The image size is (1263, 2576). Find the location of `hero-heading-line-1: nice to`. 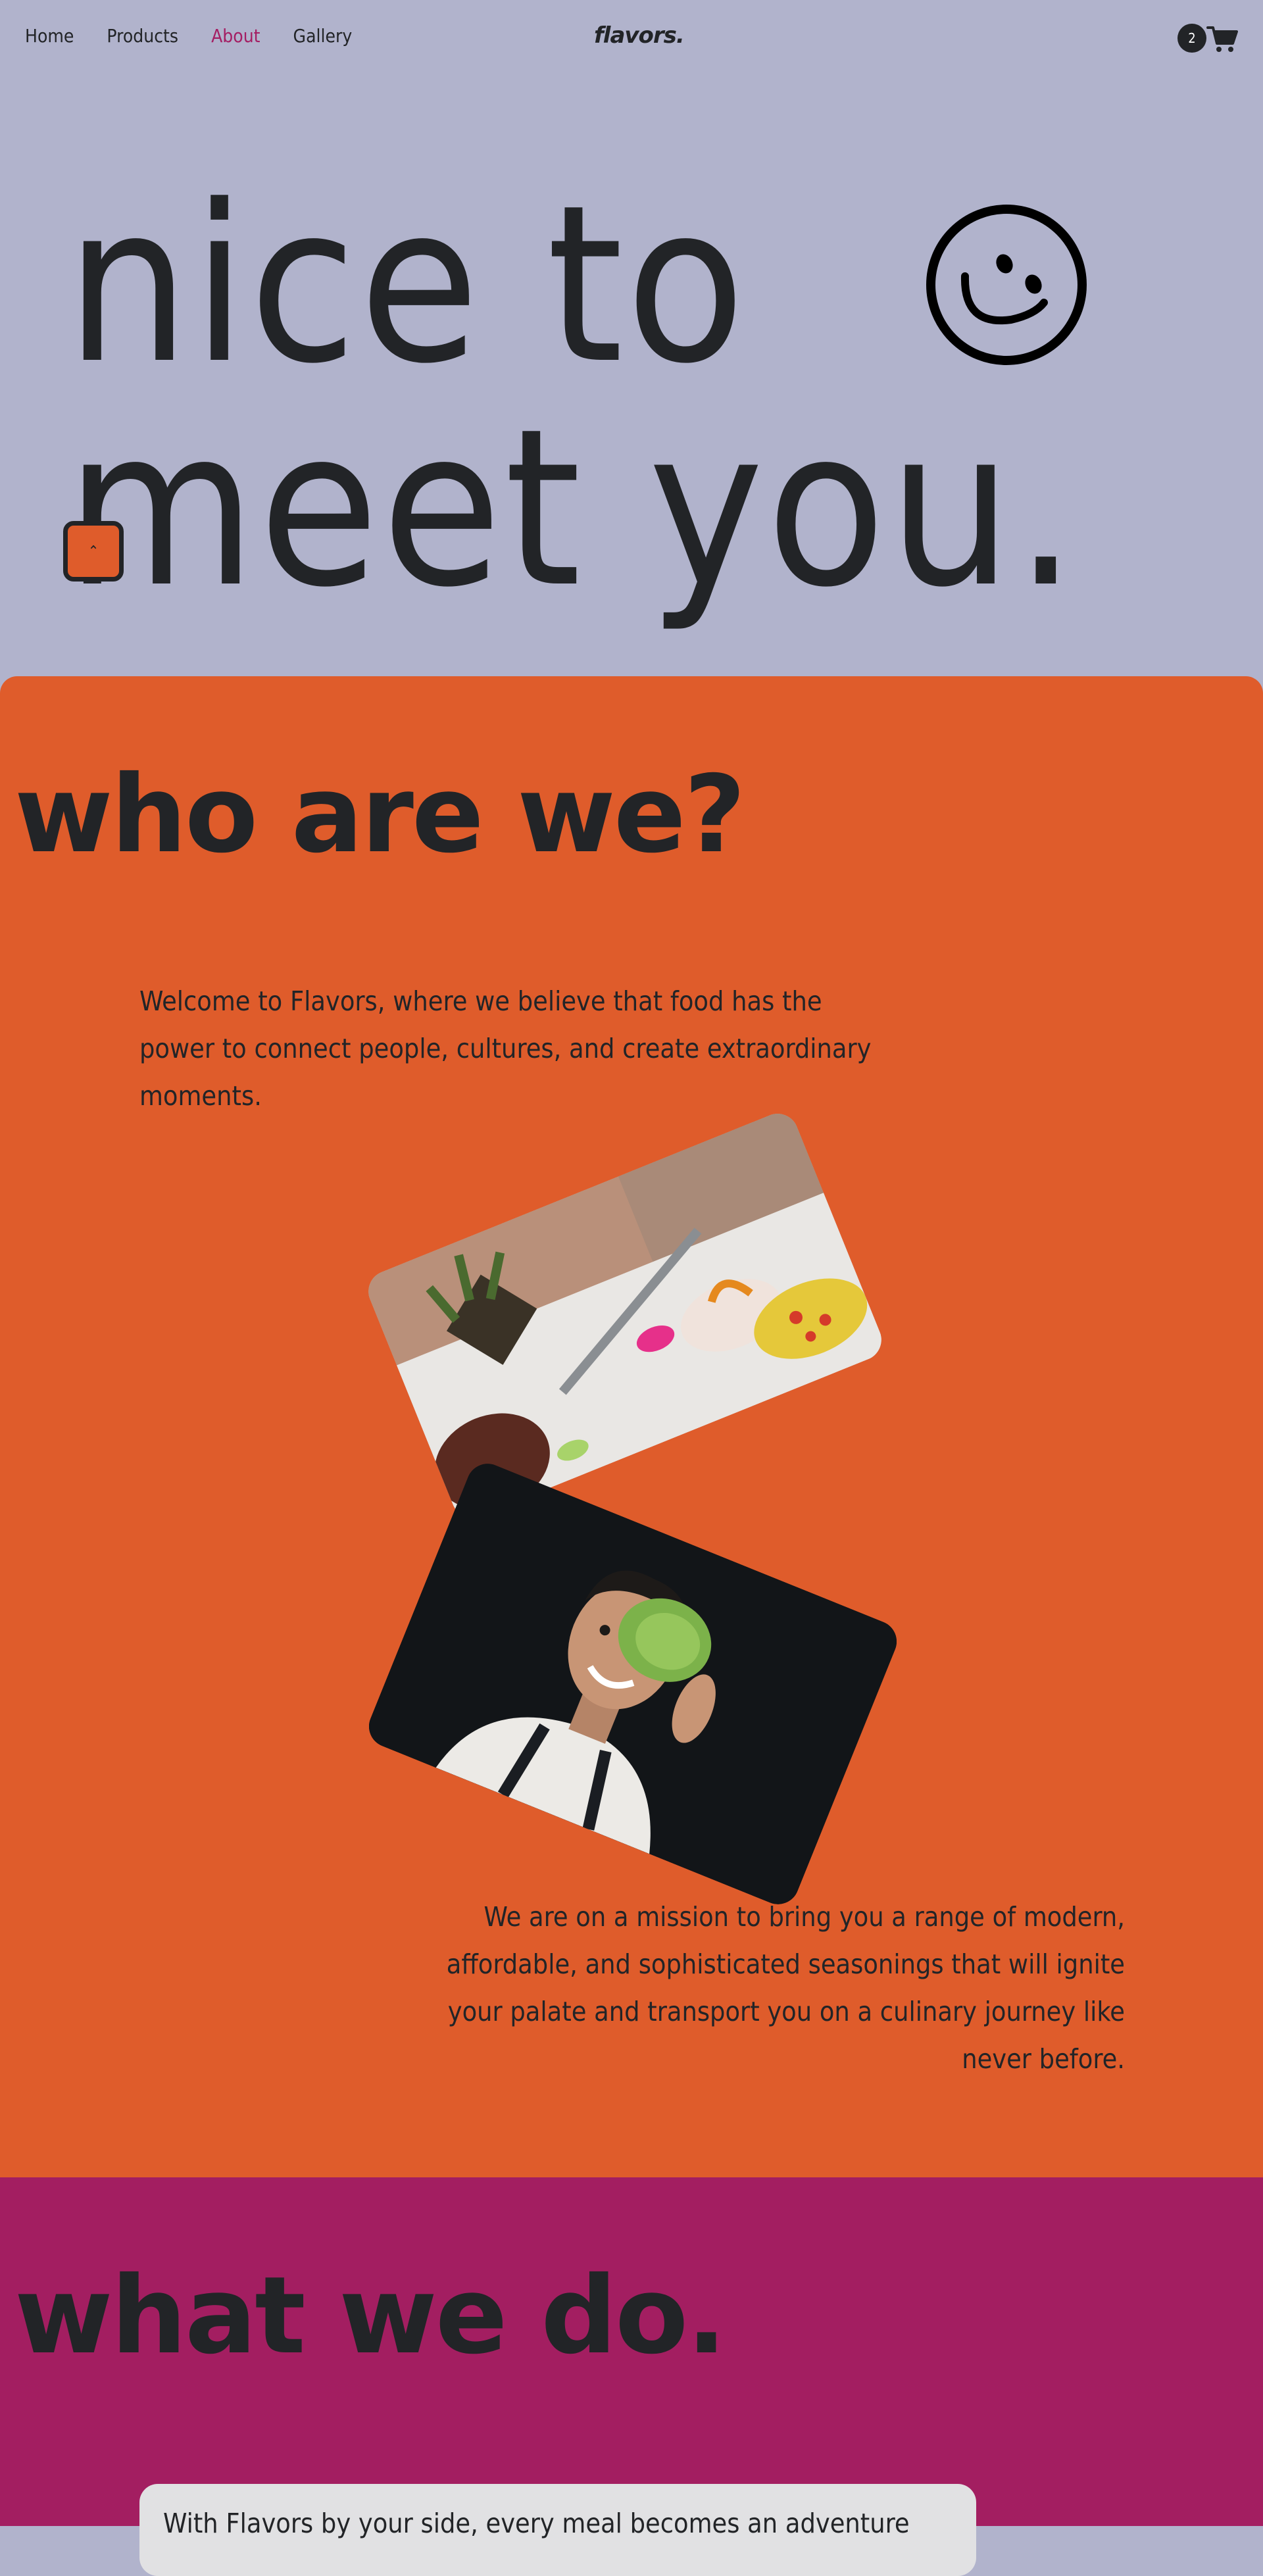

hero-heading-line-1: nice to is located at coordinates (407, 285).